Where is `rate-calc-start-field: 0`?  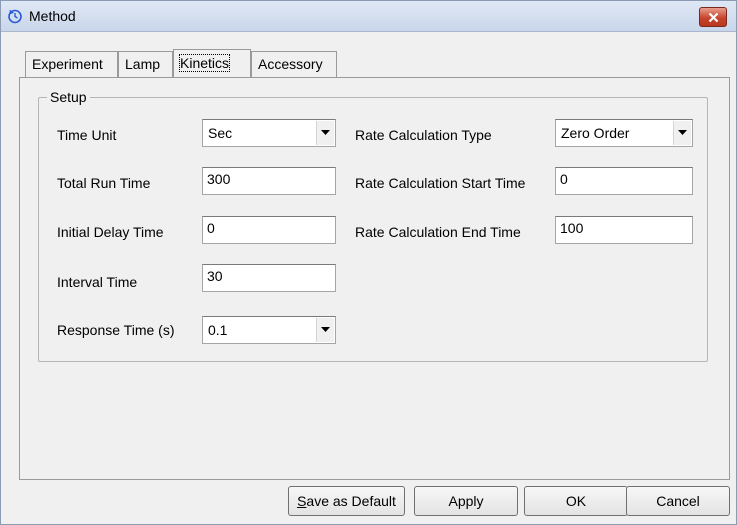 rate-calc-start-field: 0 is located at coordinates (624, 181).